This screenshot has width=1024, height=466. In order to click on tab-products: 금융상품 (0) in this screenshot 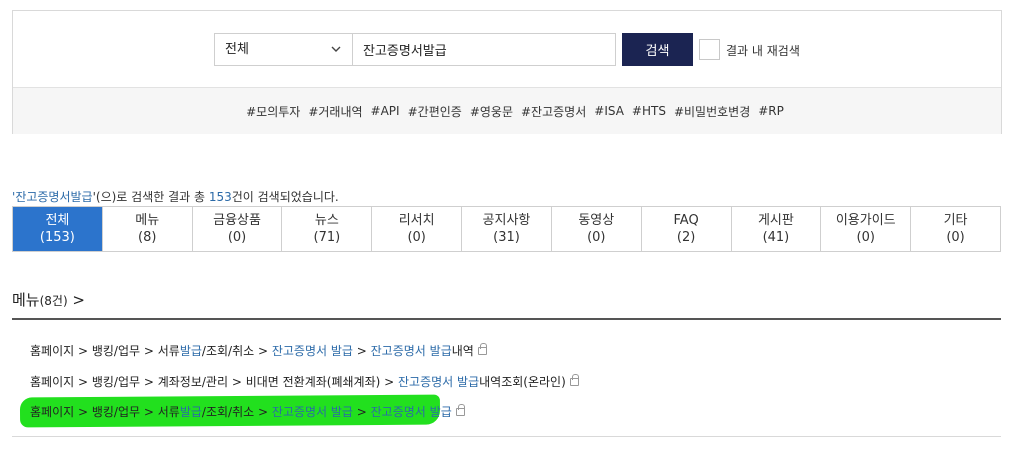, I will do `click(238, 229)`.